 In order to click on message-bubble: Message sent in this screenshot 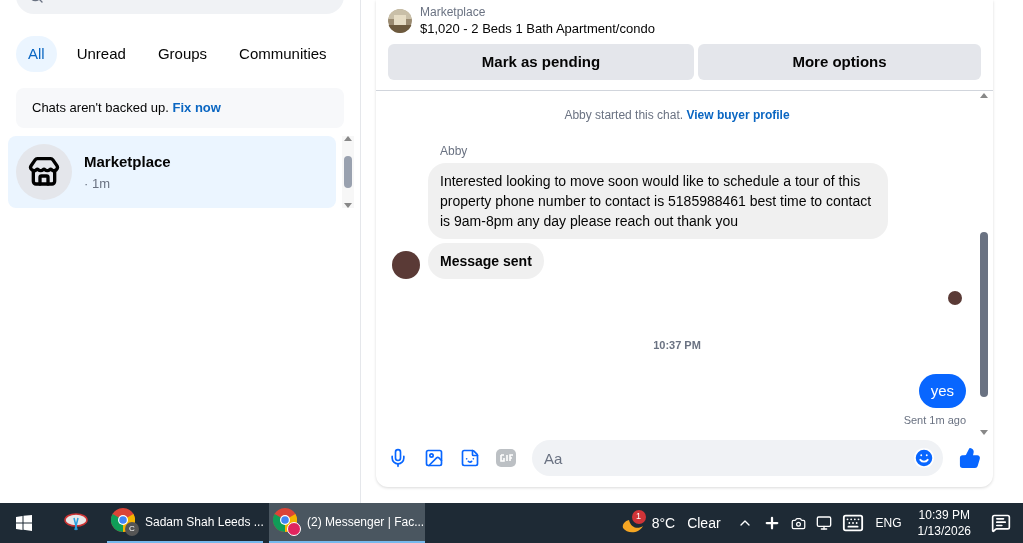, I will do `click(486, 261)`.